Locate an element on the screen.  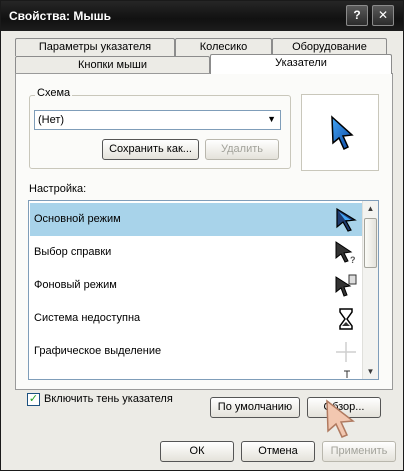
working-cursor-icon is located at coordinates (346, 285).